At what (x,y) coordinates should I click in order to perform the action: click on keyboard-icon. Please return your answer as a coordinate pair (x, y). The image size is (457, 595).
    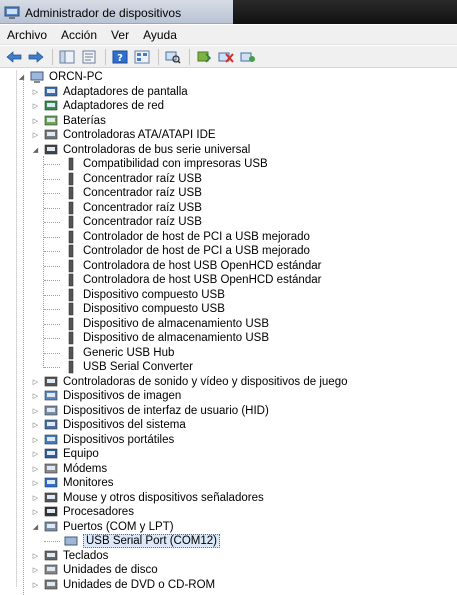
    Looking at the image, I should click on (51, 555).